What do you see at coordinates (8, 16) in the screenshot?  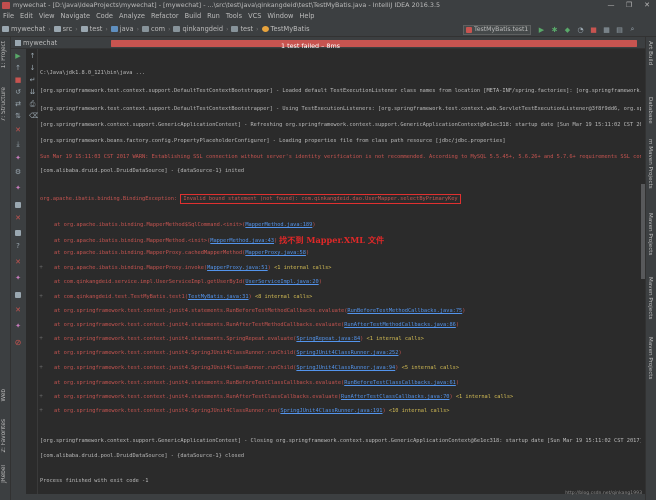 I see `menu-file: File` at bounding box center [8, 16].